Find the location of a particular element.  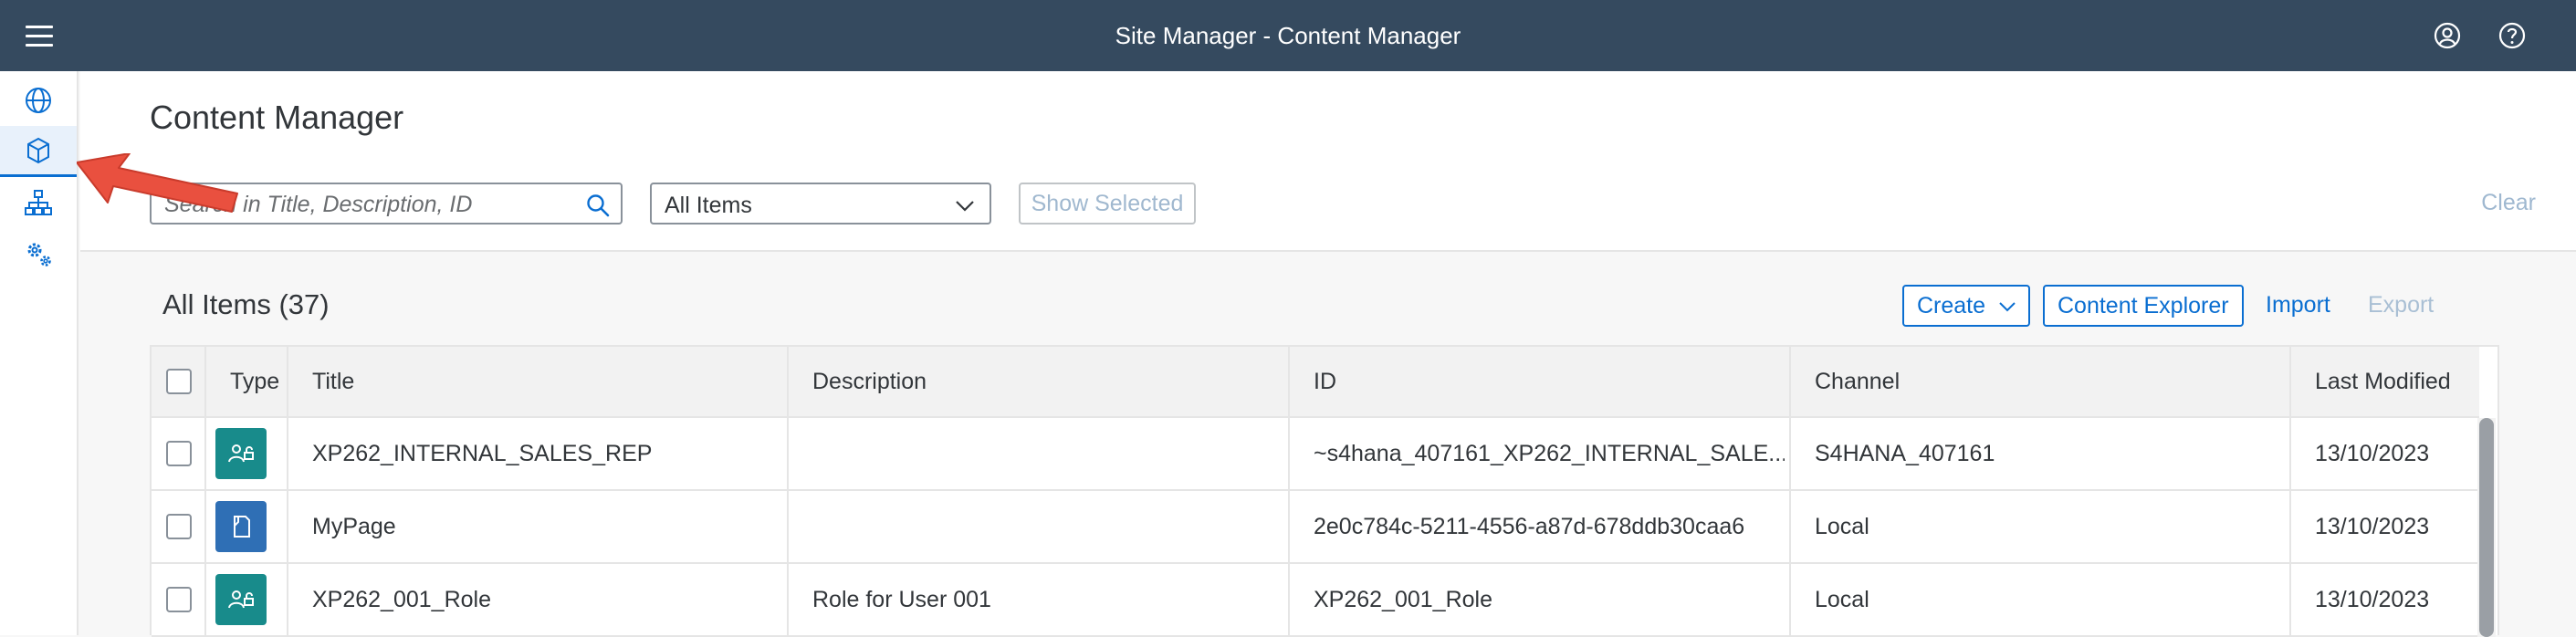

nav-item-sites is located at coordinates (38, 100).